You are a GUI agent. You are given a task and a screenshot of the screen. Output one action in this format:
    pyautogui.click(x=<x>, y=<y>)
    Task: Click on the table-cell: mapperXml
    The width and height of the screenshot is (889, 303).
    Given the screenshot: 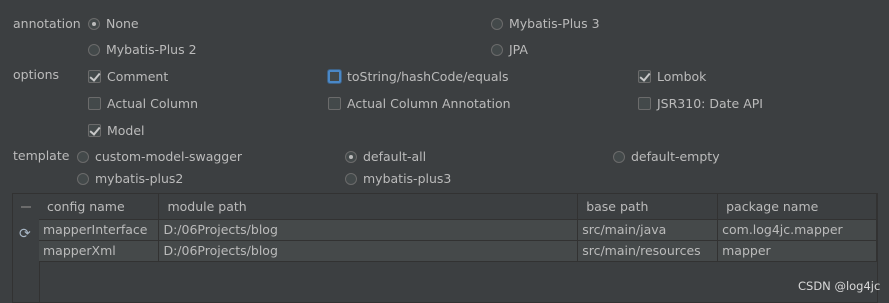 What is the action you would take?
    pyautogui.click(x=99, y=251)
    